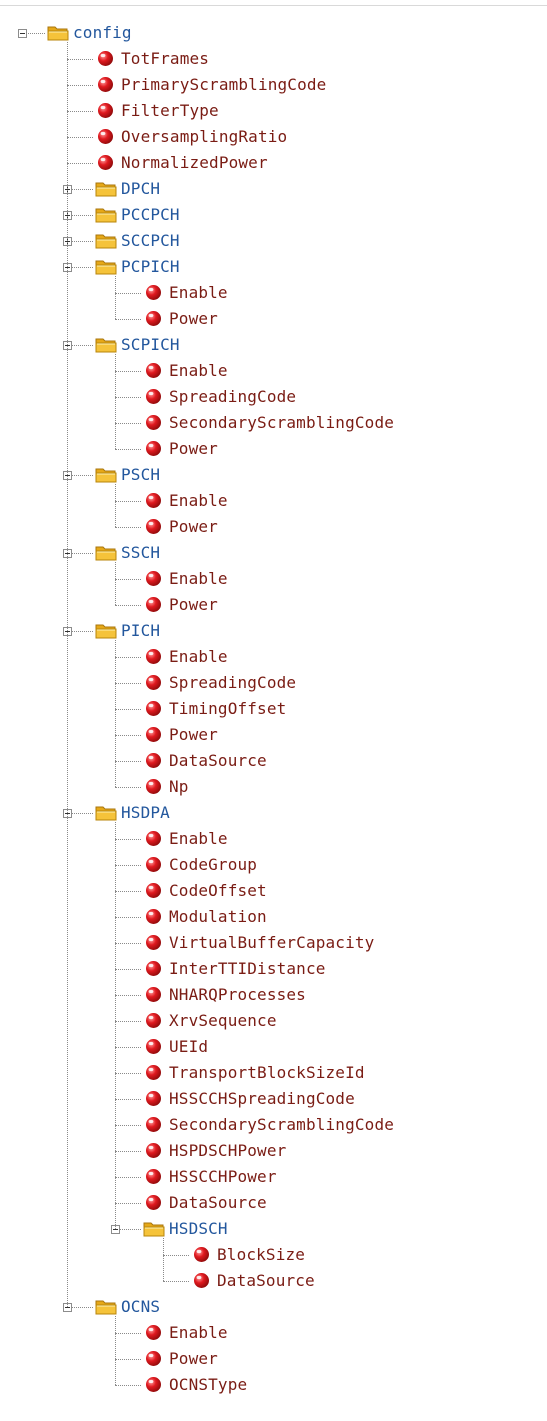  What do you see at coordinates (150, 215) in the screenshot?
I see `node-label-pccpch: PCCPCH` at bounding box center [150, 215].